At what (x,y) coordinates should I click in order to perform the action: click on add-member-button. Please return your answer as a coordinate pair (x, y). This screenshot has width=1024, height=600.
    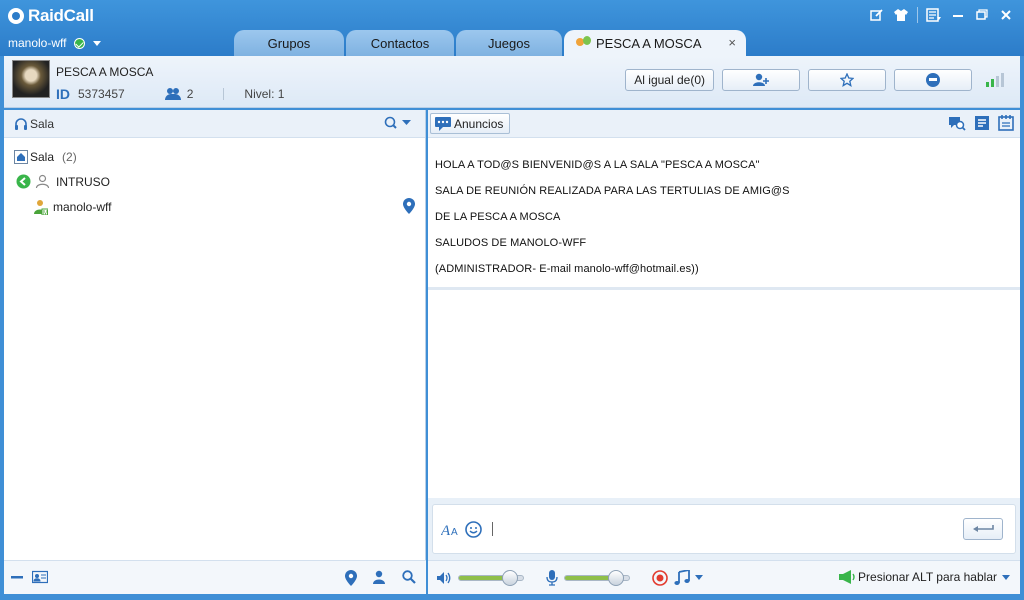
    Looking at the image, I should click on (761, 80).